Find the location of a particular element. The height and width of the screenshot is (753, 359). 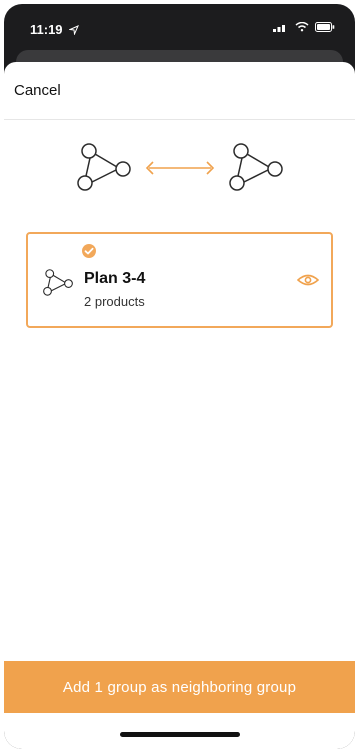

status-icons is located at coordinates (304, 27).